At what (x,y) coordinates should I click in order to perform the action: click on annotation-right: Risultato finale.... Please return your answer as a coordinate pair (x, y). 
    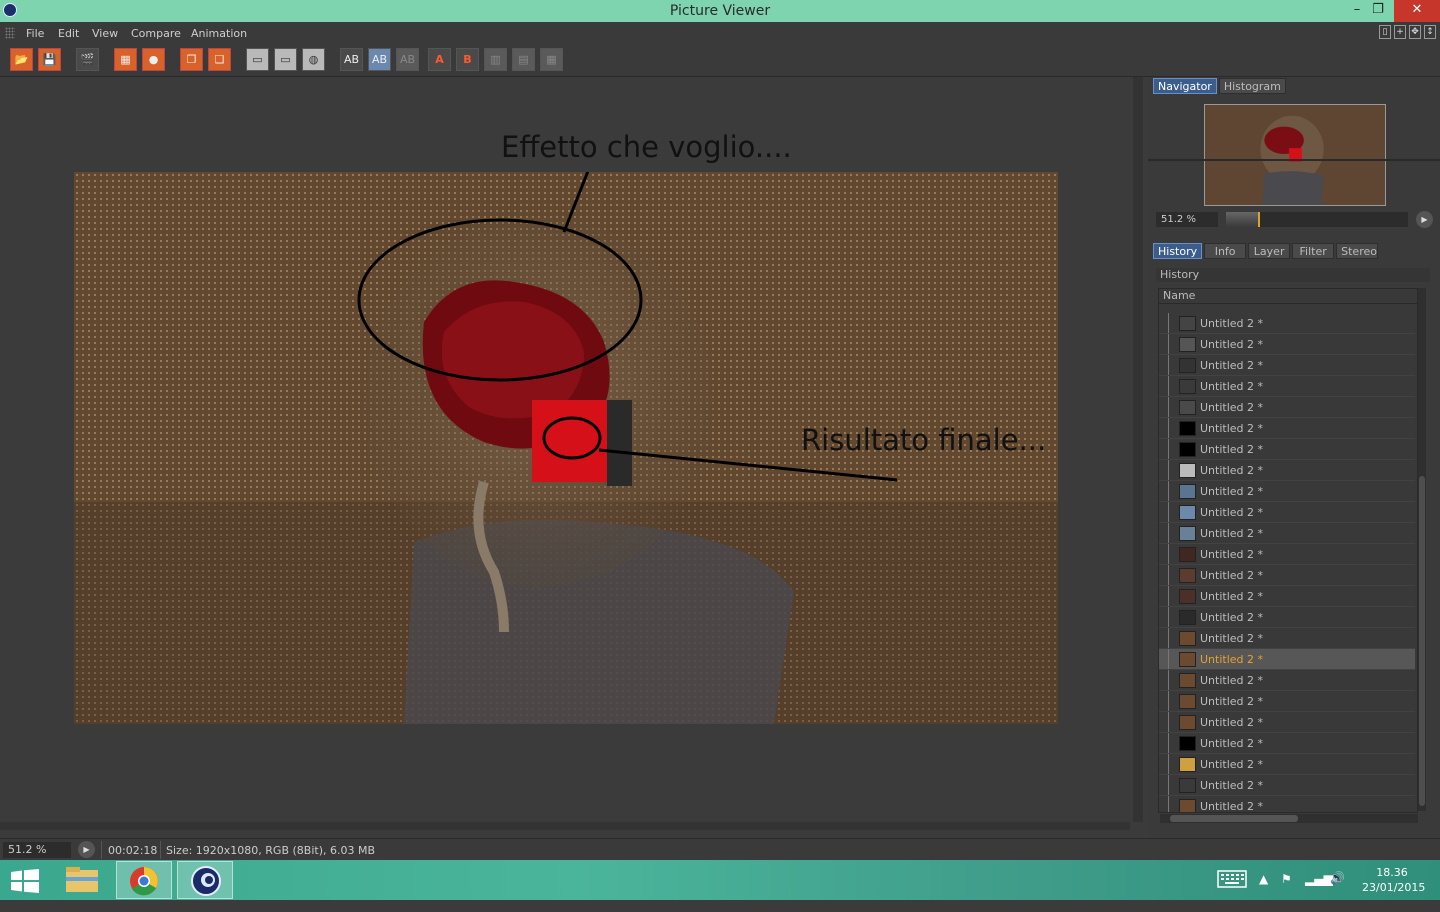
    Looking at the image, I should click on (924, 440).